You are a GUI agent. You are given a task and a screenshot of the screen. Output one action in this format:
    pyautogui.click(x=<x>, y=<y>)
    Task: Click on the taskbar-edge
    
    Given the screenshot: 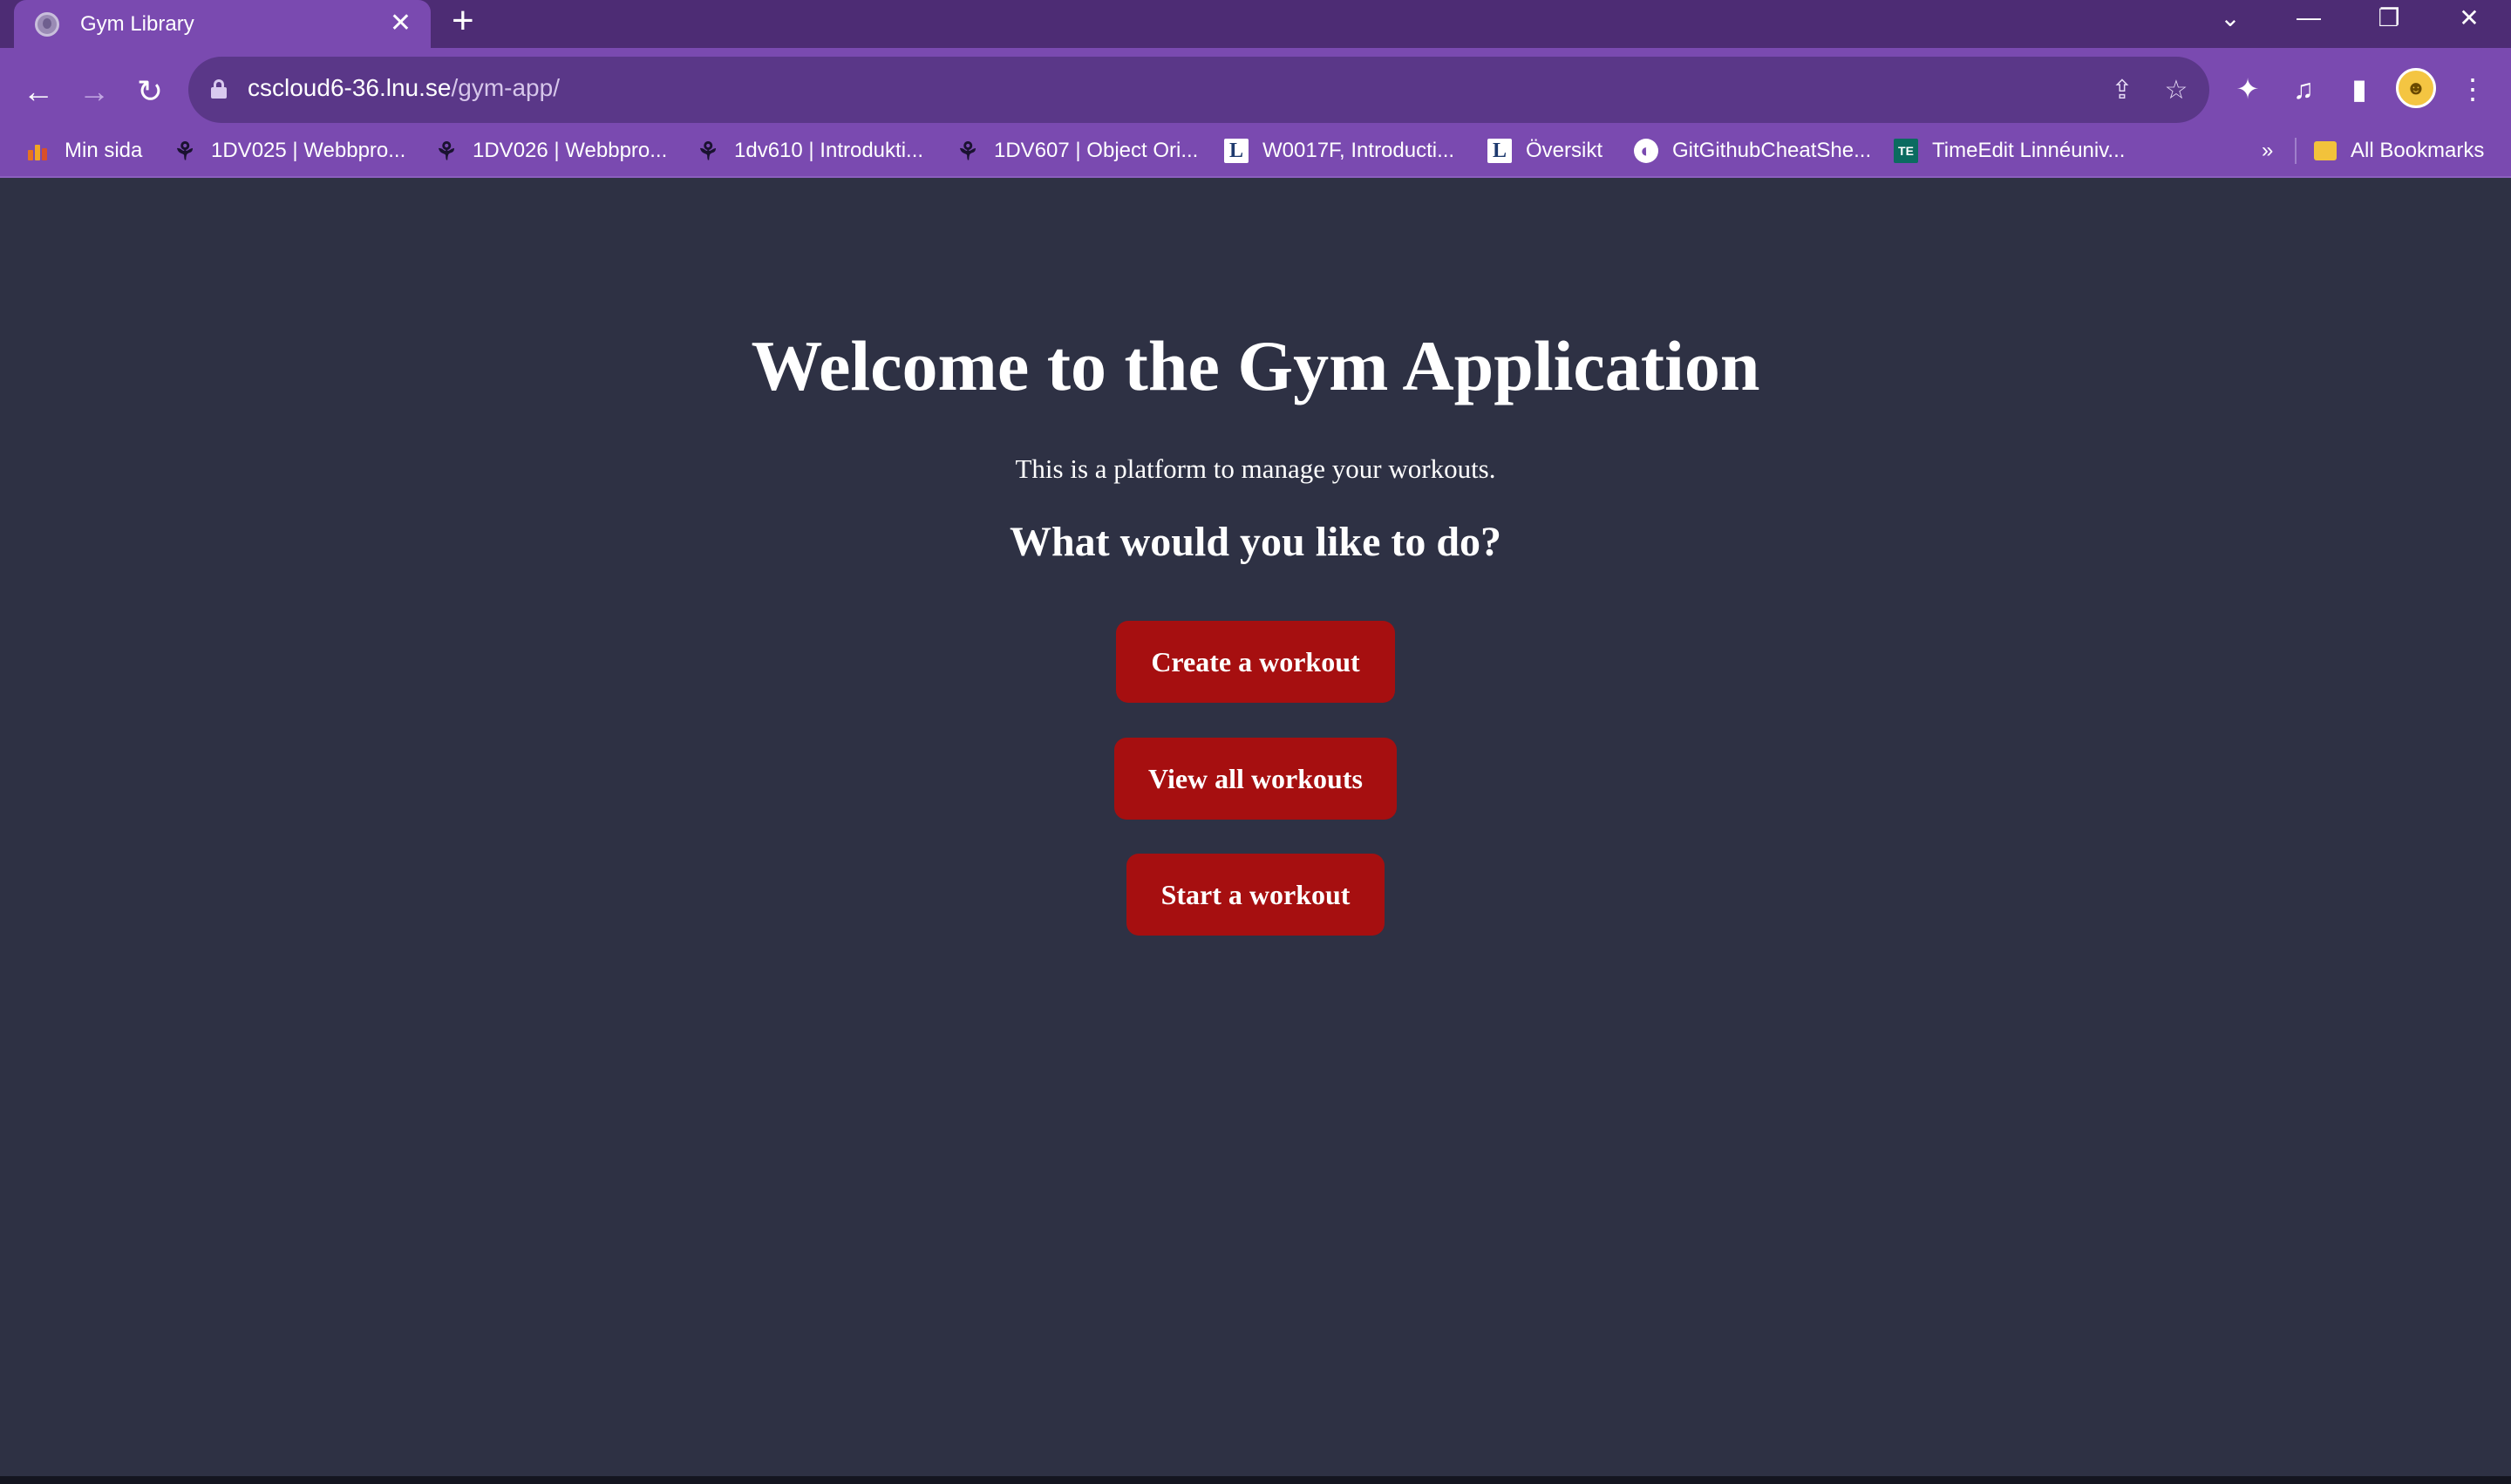 What is the action you would take?
    pyautogui.click(x=1255, y=1480)
    